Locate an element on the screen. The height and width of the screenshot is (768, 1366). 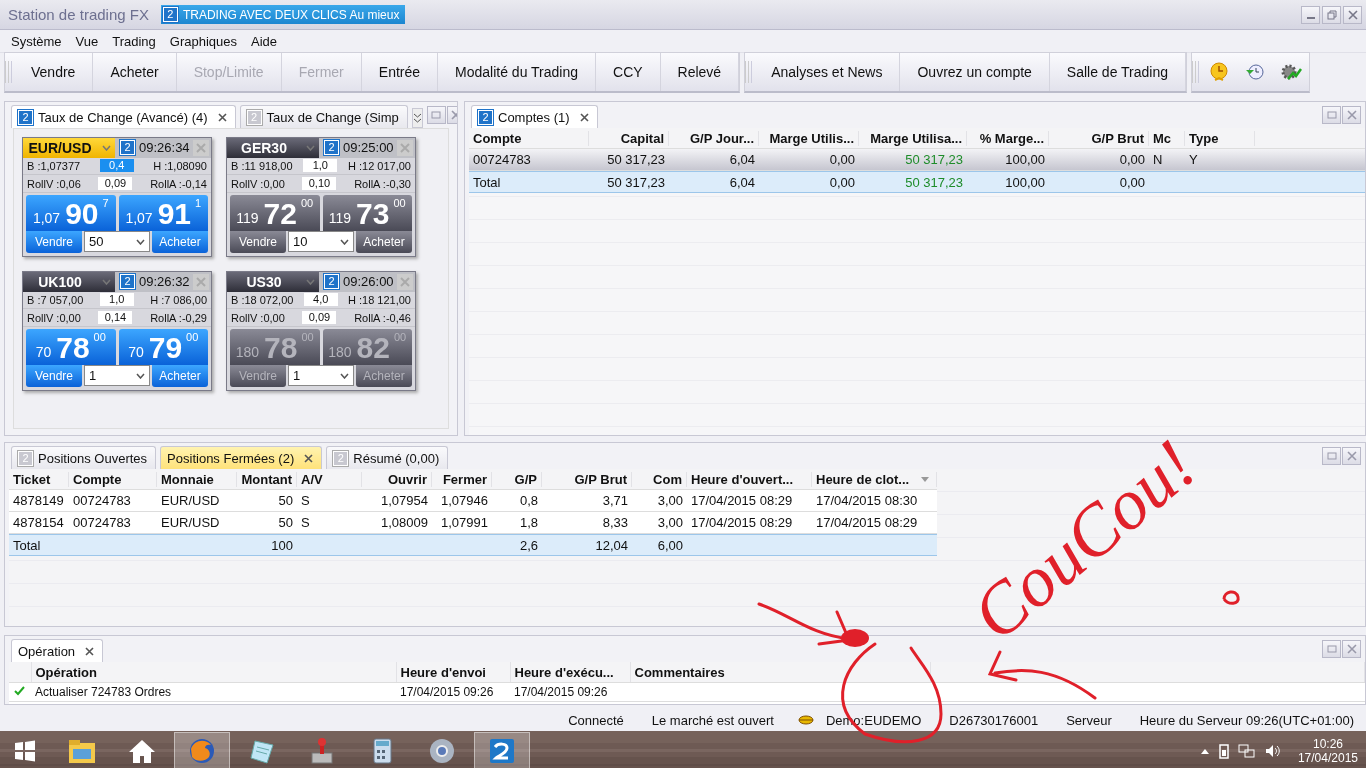
toolbar-button: Entrée is located at coordinates (400, 72).